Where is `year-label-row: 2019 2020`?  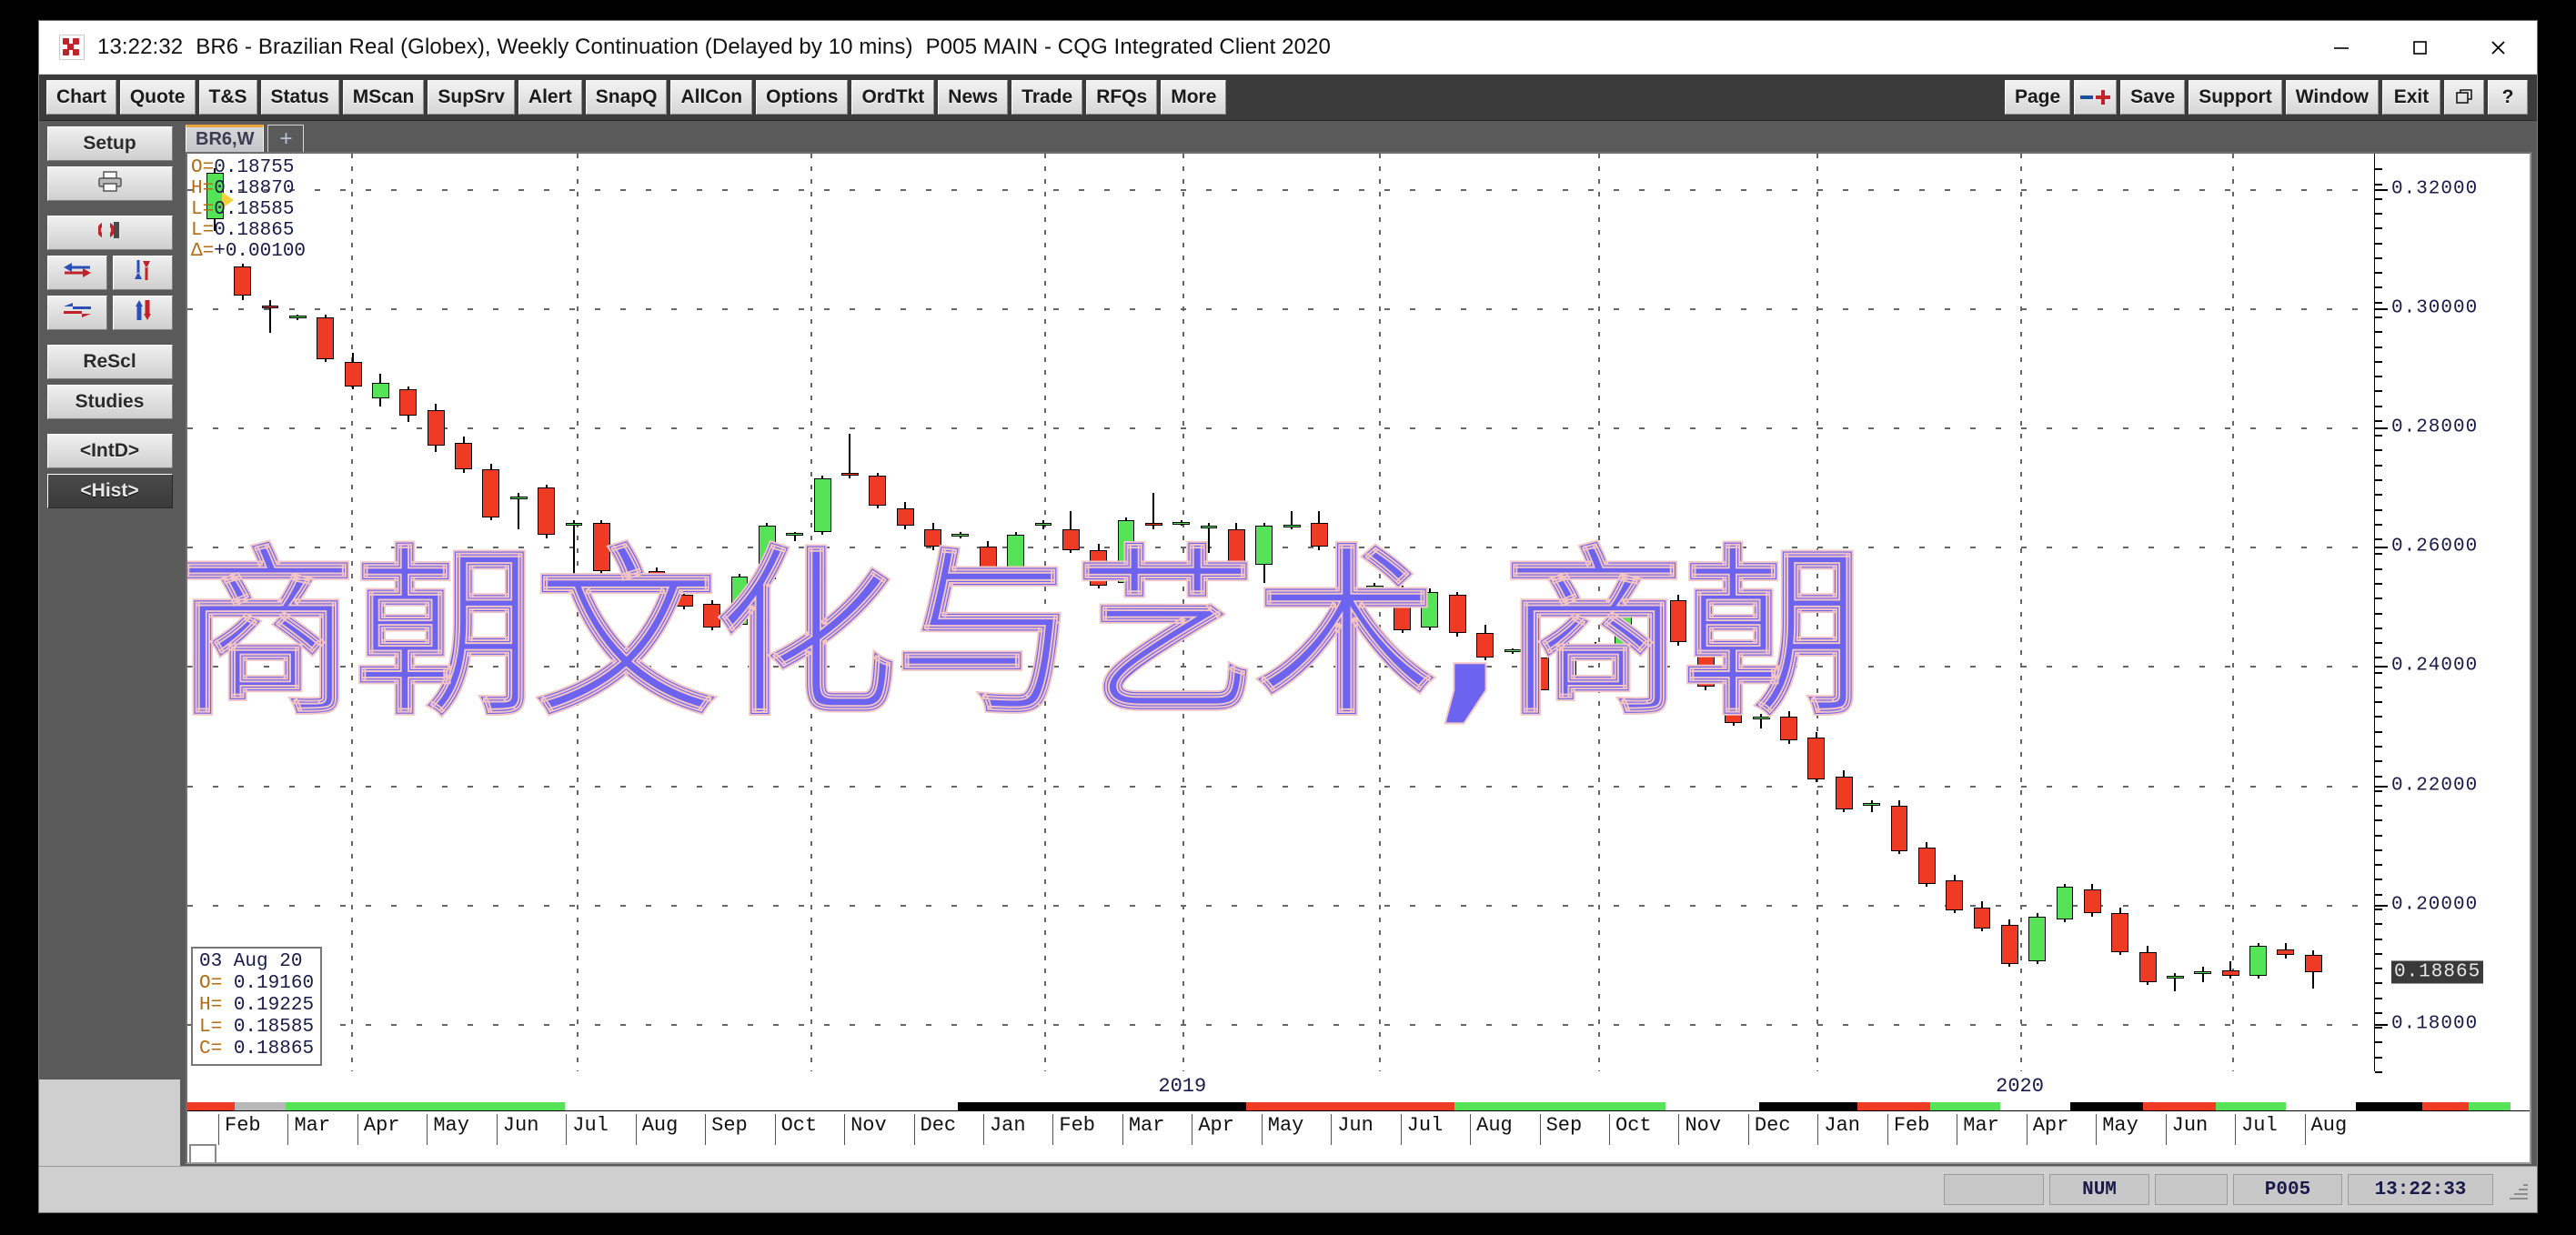
year-label-row: 2019 2020 is located at coordinates (1358, 1086).